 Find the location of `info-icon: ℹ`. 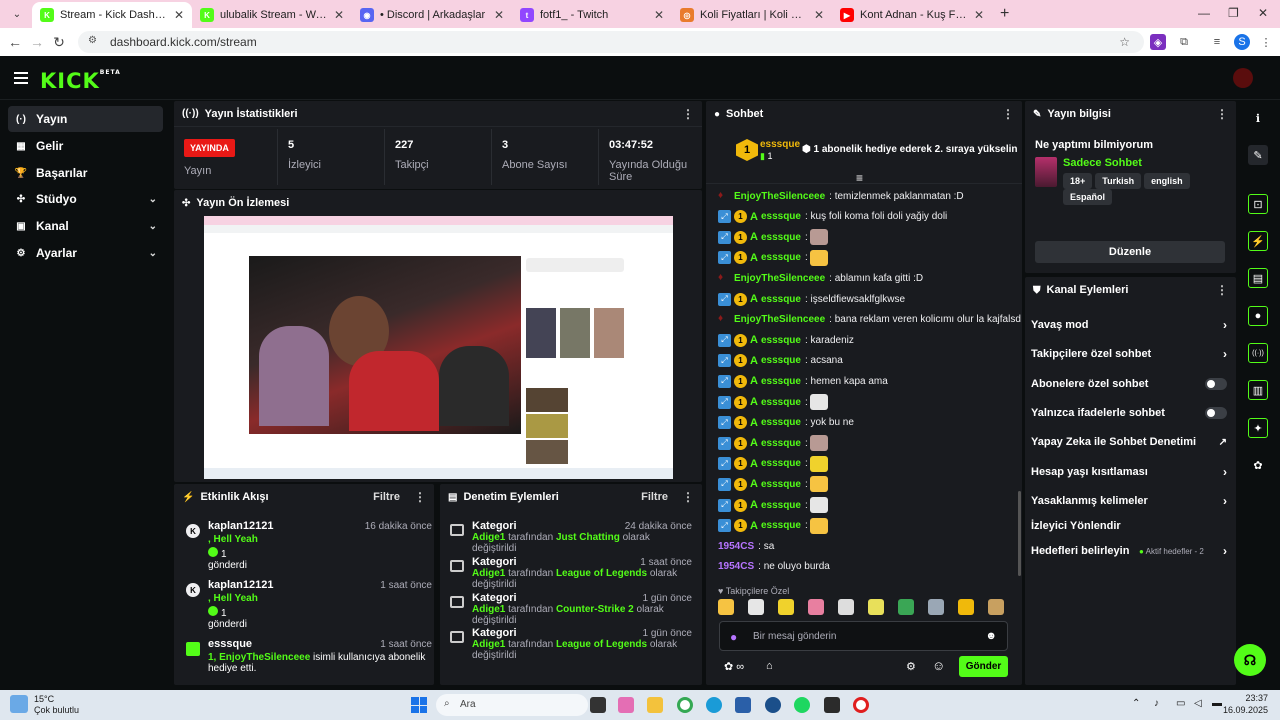

info-icon: ℹ is located at coordinates (1258, 118).